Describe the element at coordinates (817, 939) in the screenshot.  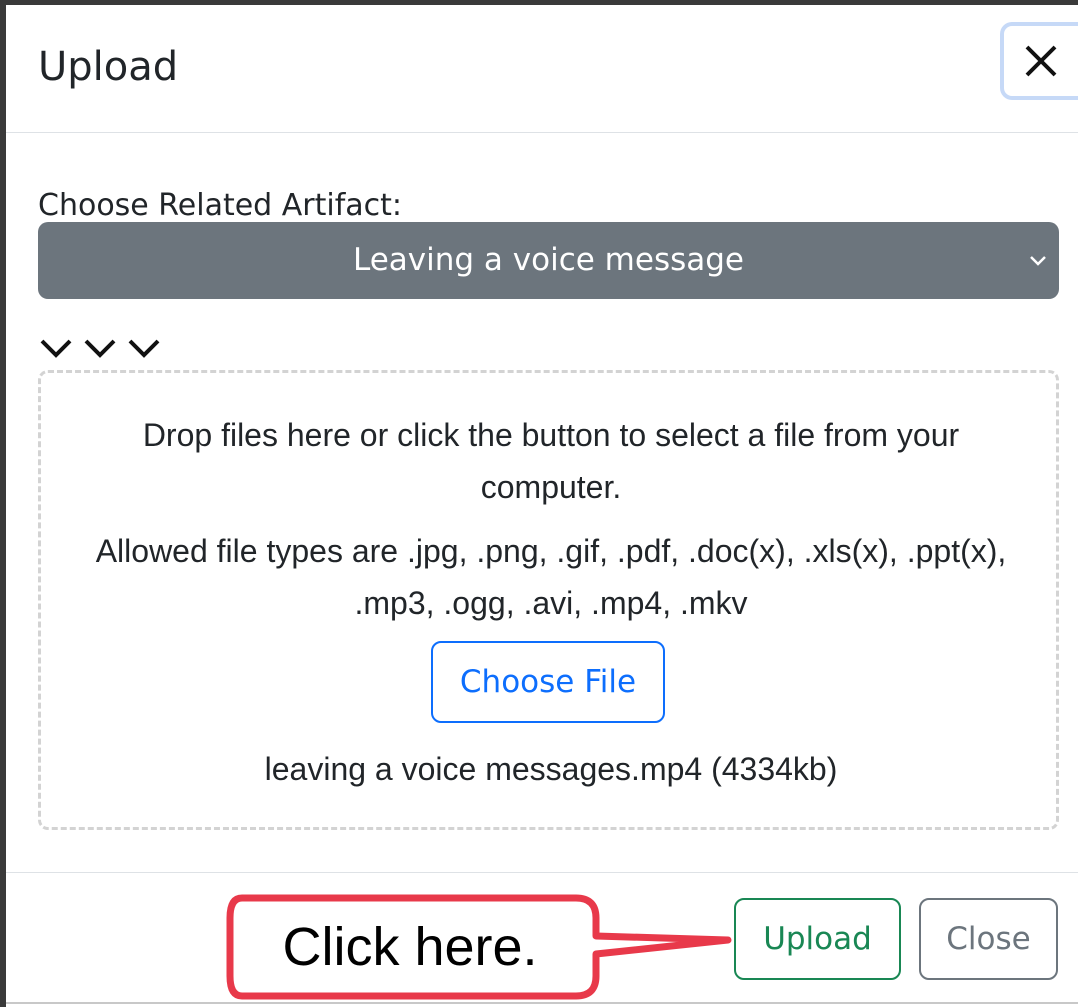
I see `upload-button: Upload` at that location.